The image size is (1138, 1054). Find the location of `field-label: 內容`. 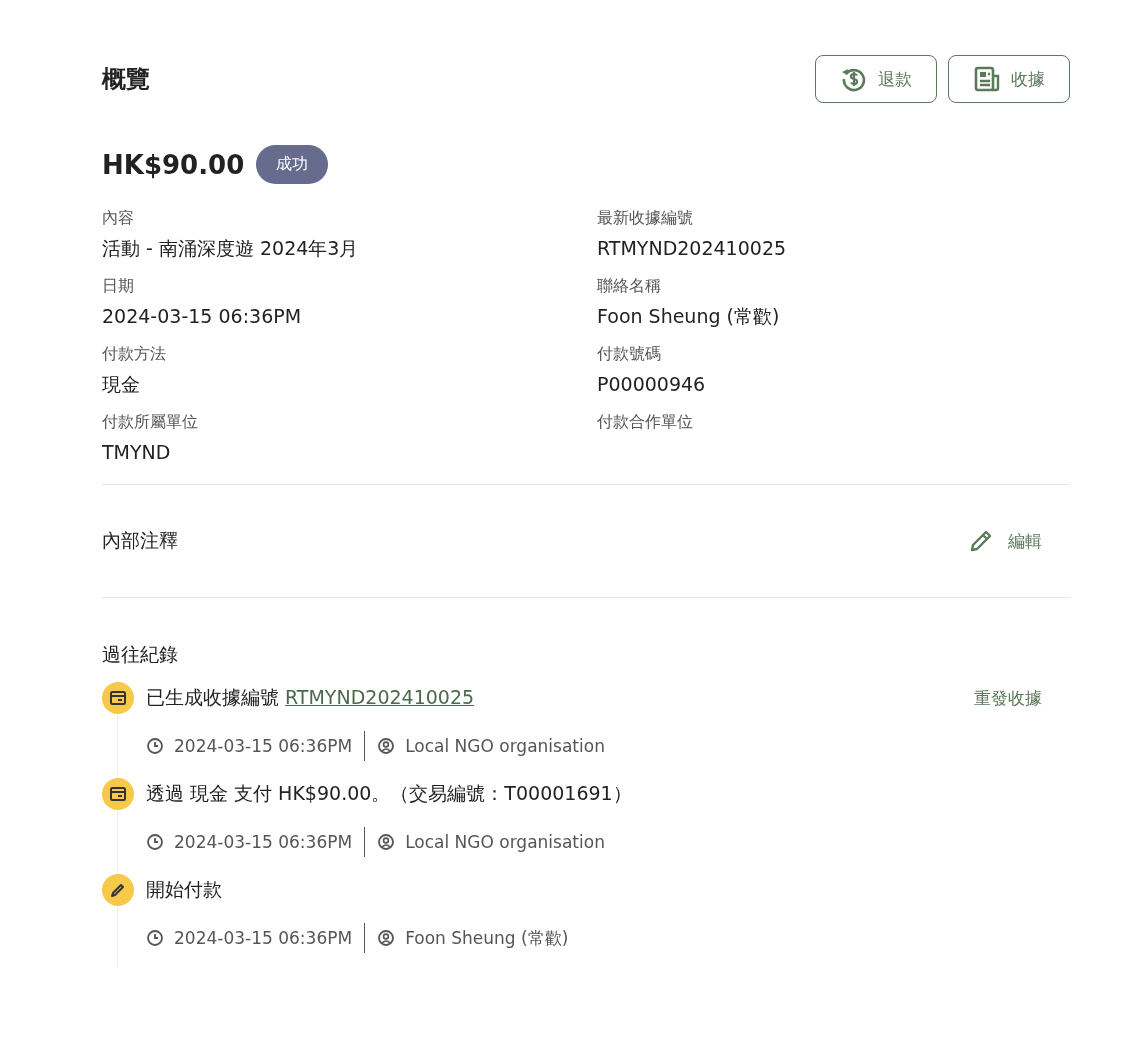

field-label: 內容 is located at coordinates (118, 218).